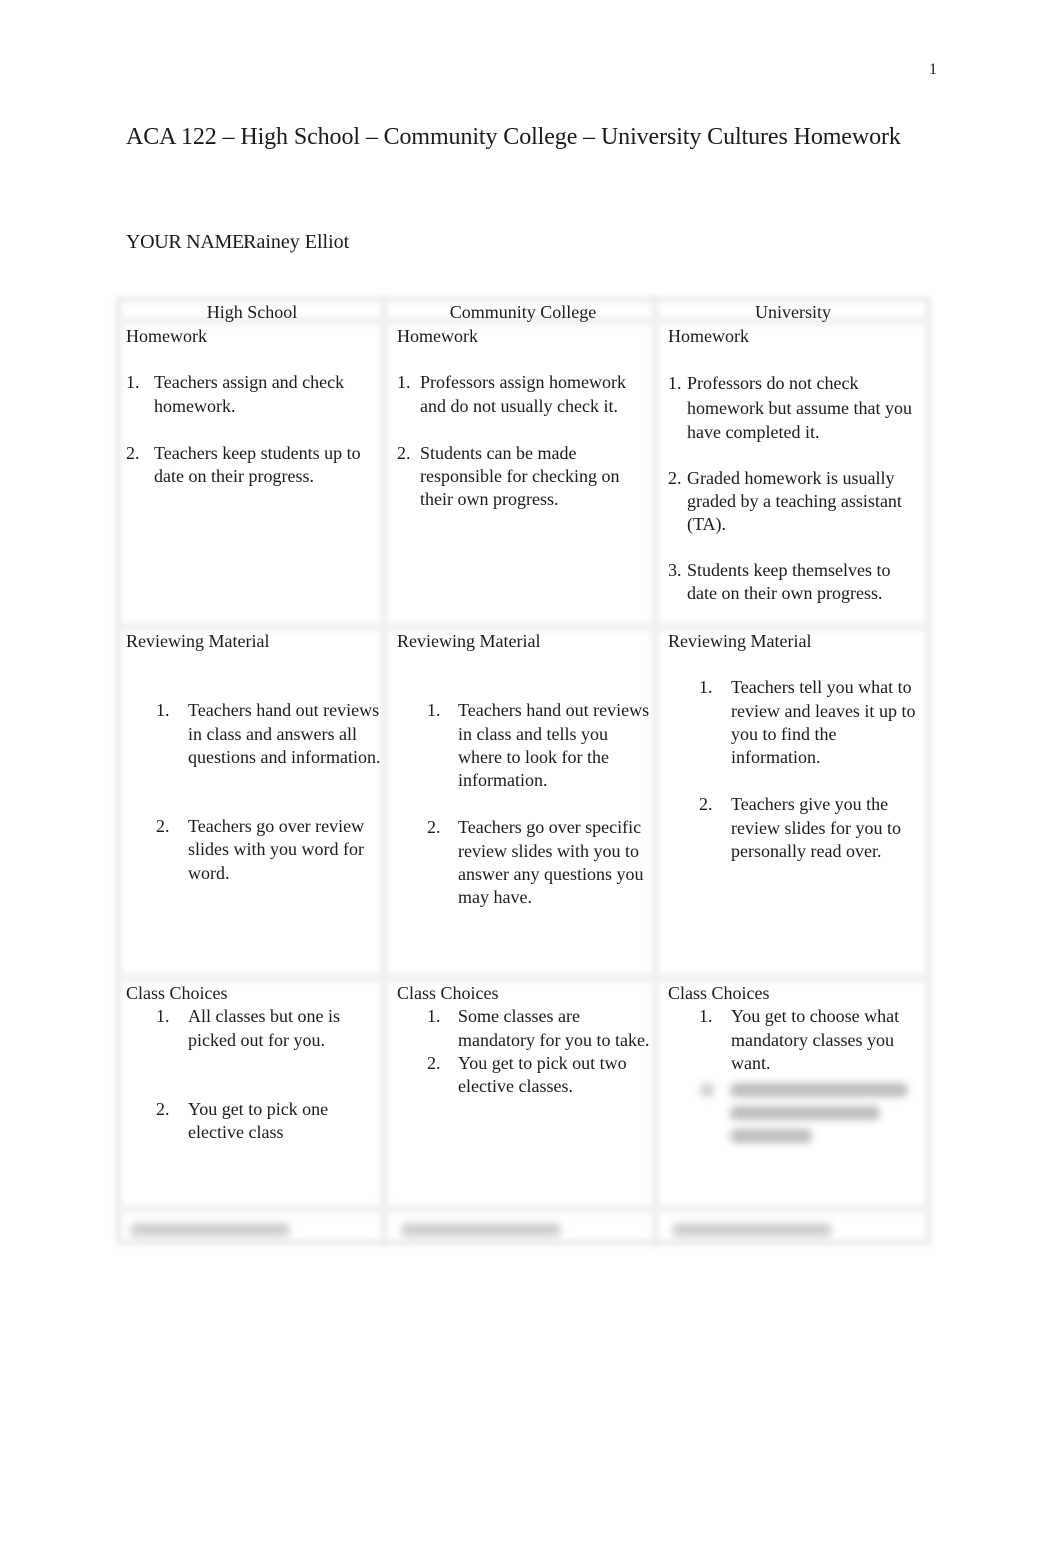 The height and width of the screenshot is (1561, 1062). What do you see at coordinates (523, 312) in the screenshot?
I see `column-header-community-college: Community College` at bounding box center [523, 312].